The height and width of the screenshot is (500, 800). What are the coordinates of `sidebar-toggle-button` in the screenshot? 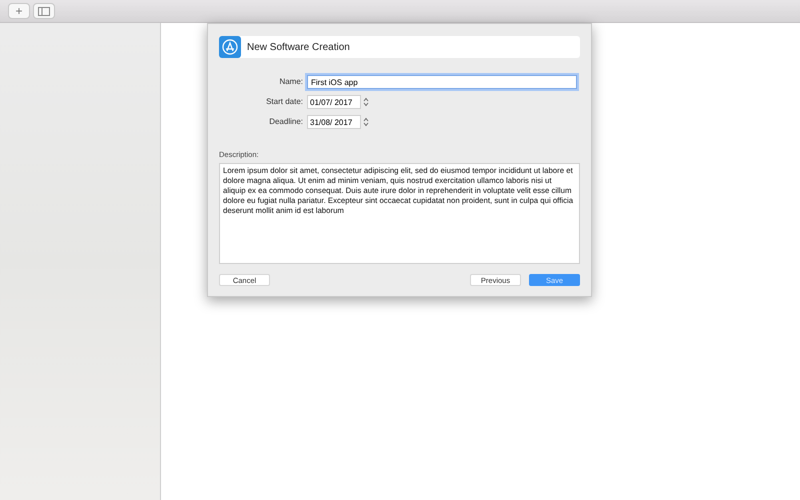 It's located at (44, 11).